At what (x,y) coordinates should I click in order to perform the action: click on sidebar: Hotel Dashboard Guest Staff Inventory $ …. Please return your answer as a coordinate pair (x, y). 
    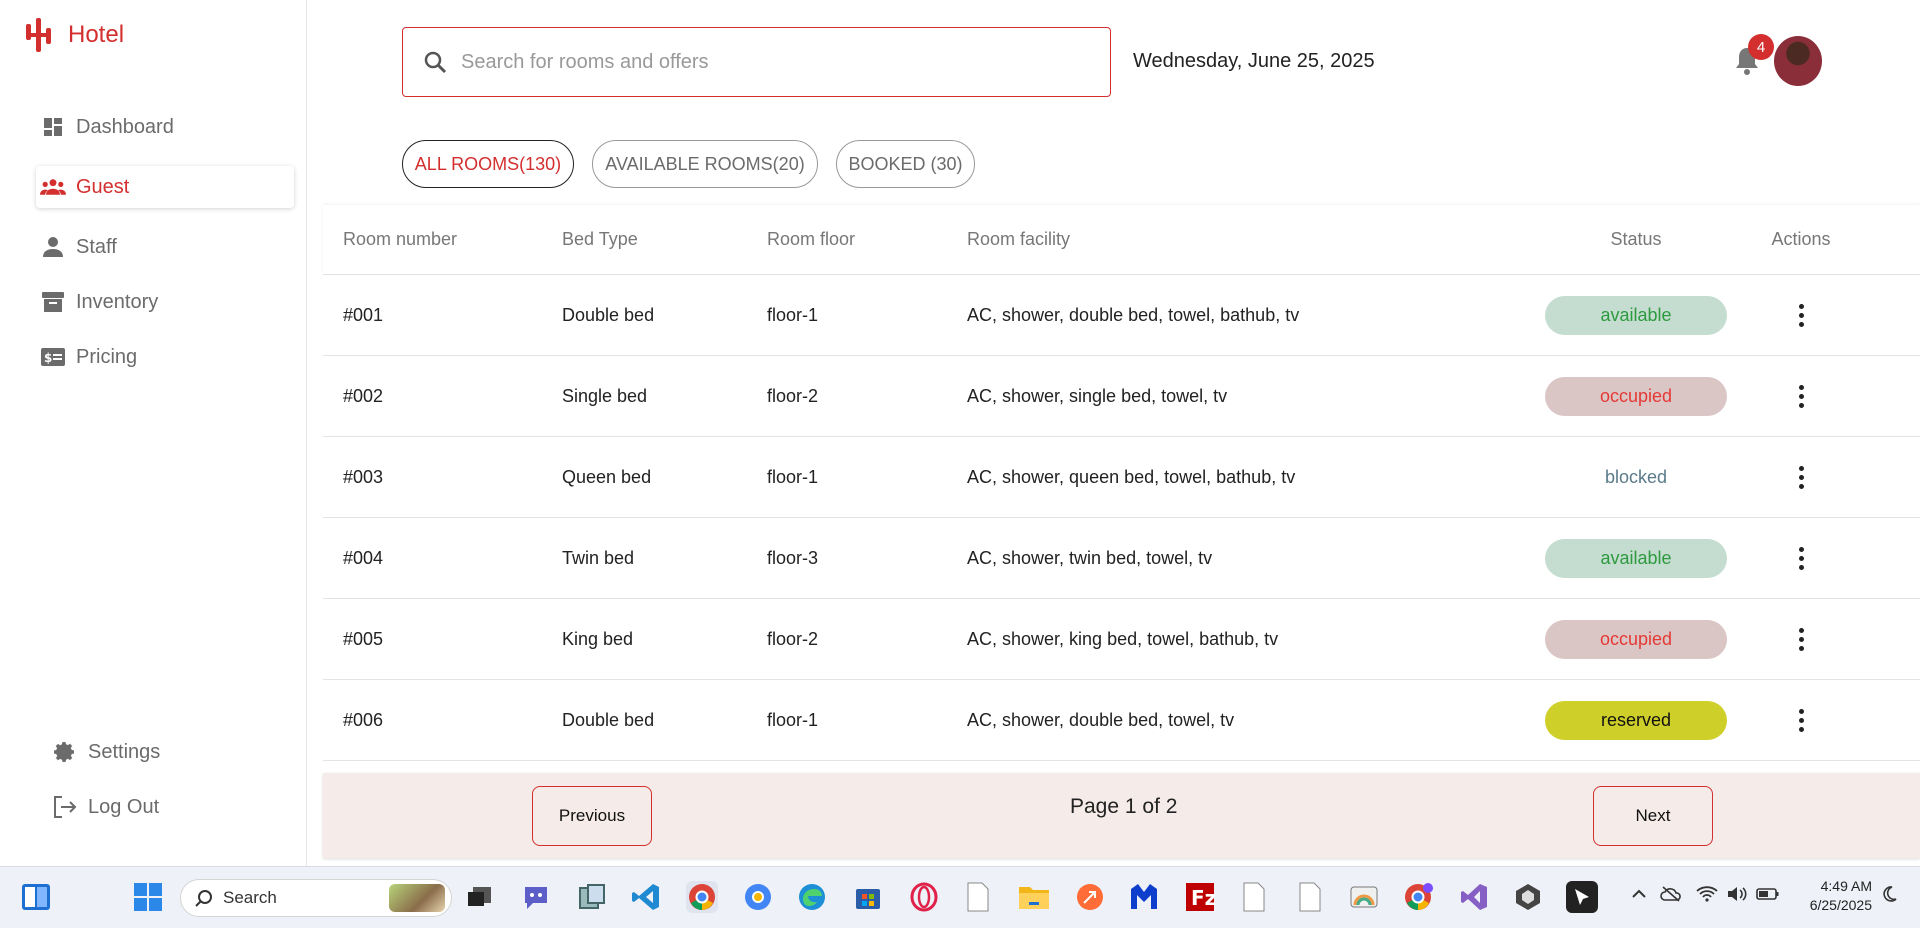
    Looking at the image, I should click on (153, 433).